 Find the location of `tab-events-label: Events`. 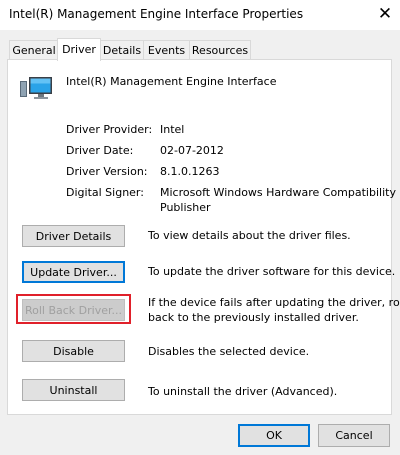

tab-events-label: Events is located at coordinates (166, 50).